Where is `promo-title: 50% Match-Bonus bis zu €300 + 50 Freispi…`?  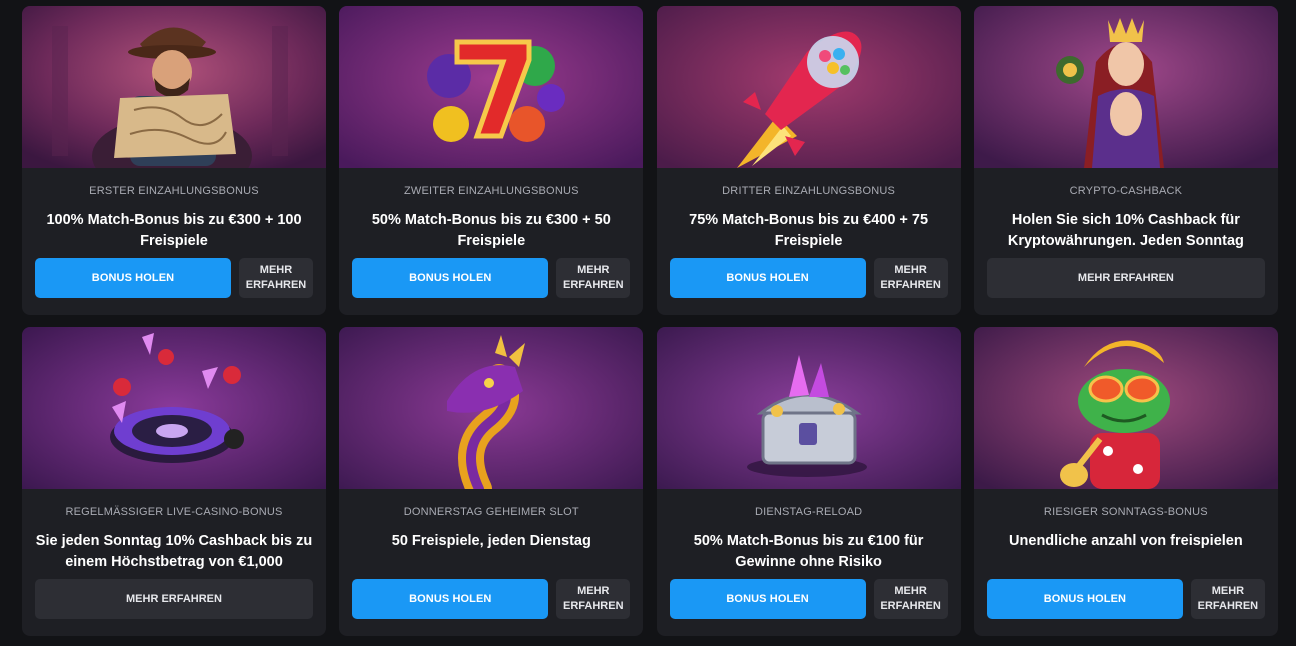 promo-title: 50% Match-Bonus bis zu €300 + 50 Freispi… is located at coordinates (491, 230).